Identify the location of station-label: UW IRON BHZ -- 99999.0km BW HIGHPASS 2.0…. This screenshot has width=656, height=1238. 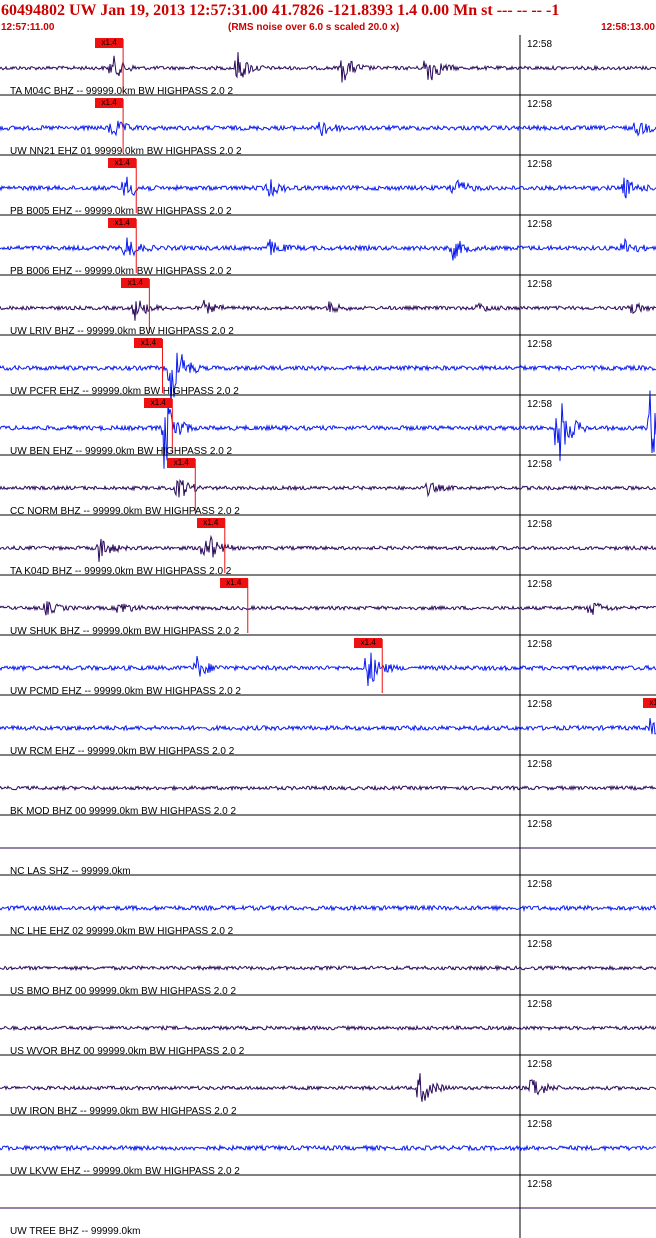
(123, 1111).